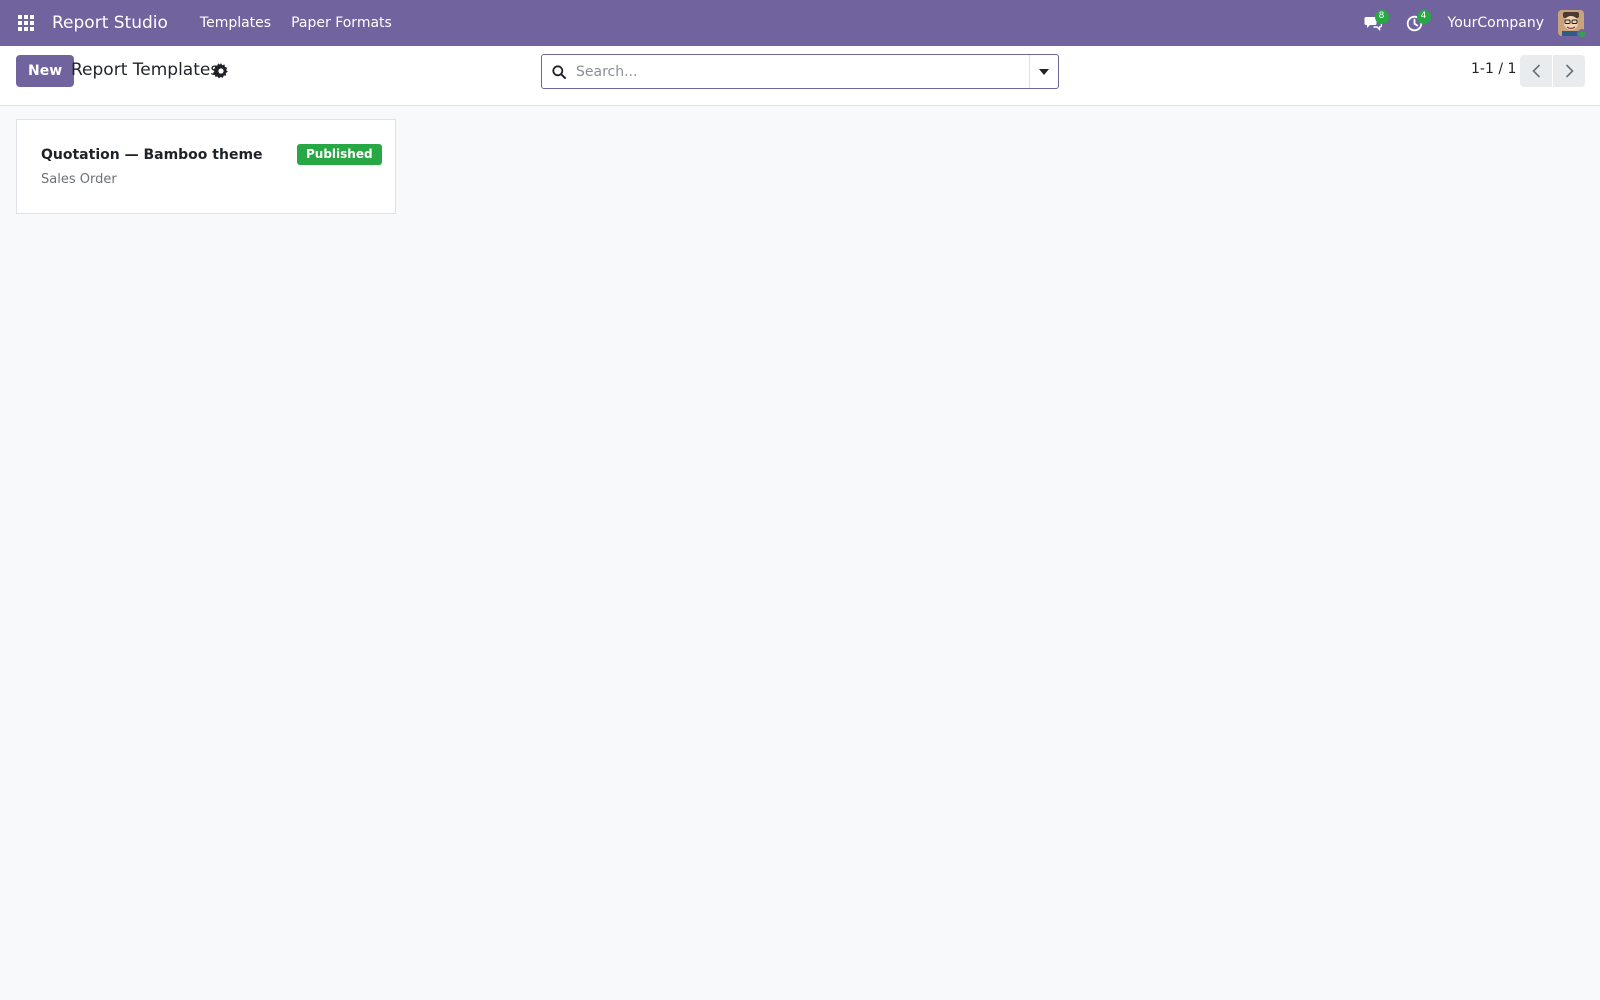 This screenshot has height=1000, width=1600. I want to click on search-input, so click(802, 71).